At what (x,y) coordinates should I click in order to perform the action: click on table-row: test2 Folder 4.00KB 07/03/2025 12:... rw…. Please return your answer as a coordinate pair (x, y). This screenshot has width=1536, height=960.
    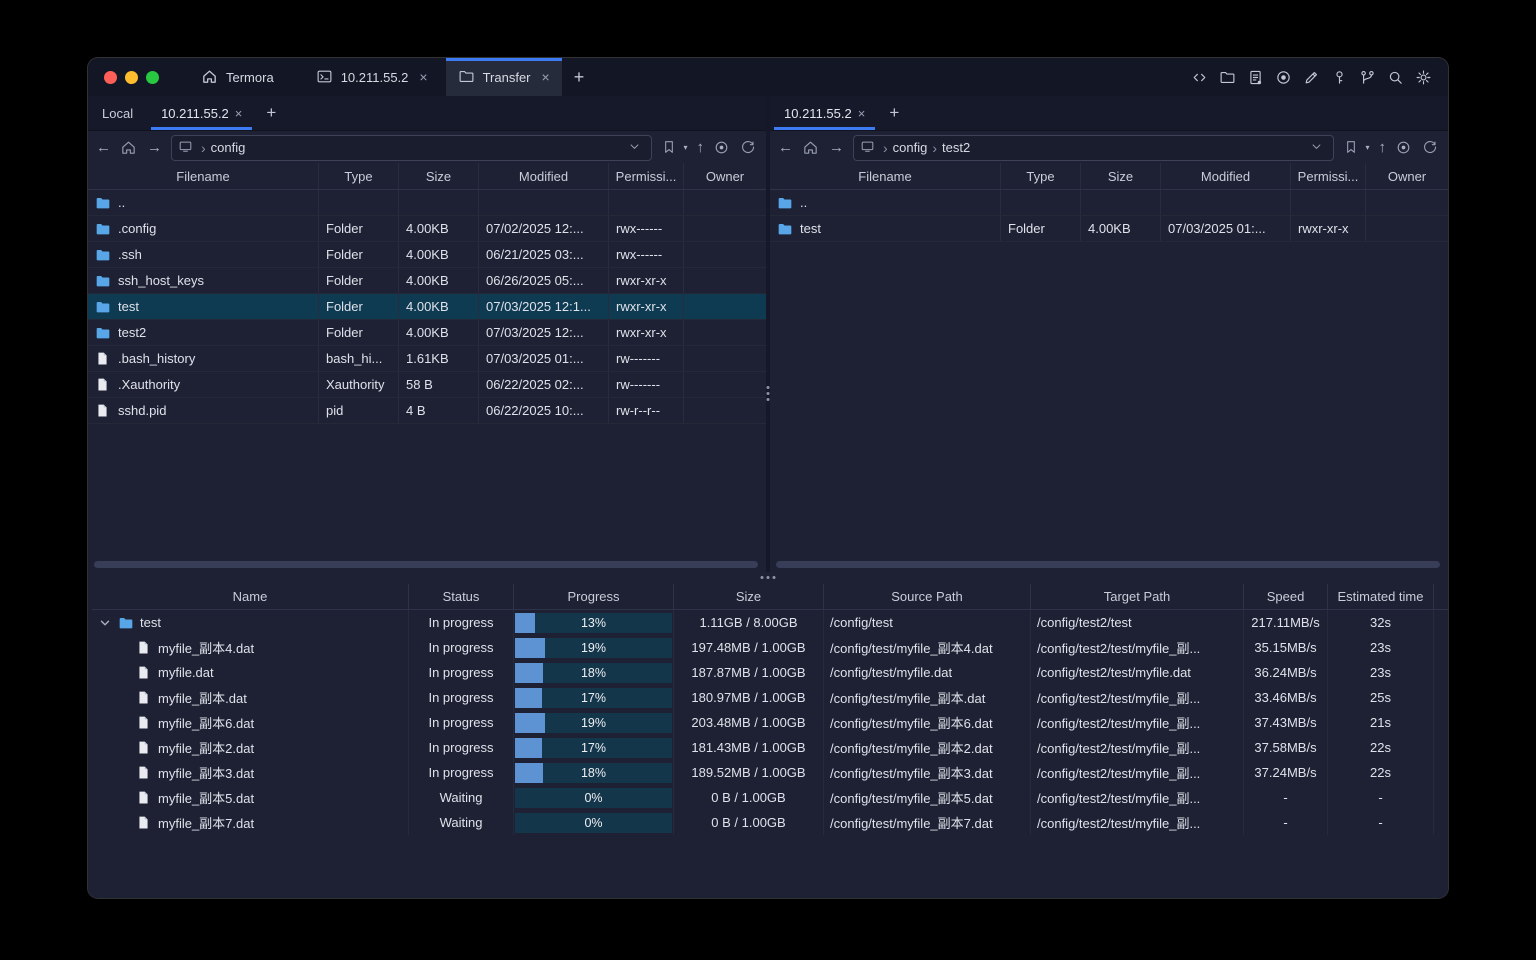
    Looking at the image, I should click on (427, 333).